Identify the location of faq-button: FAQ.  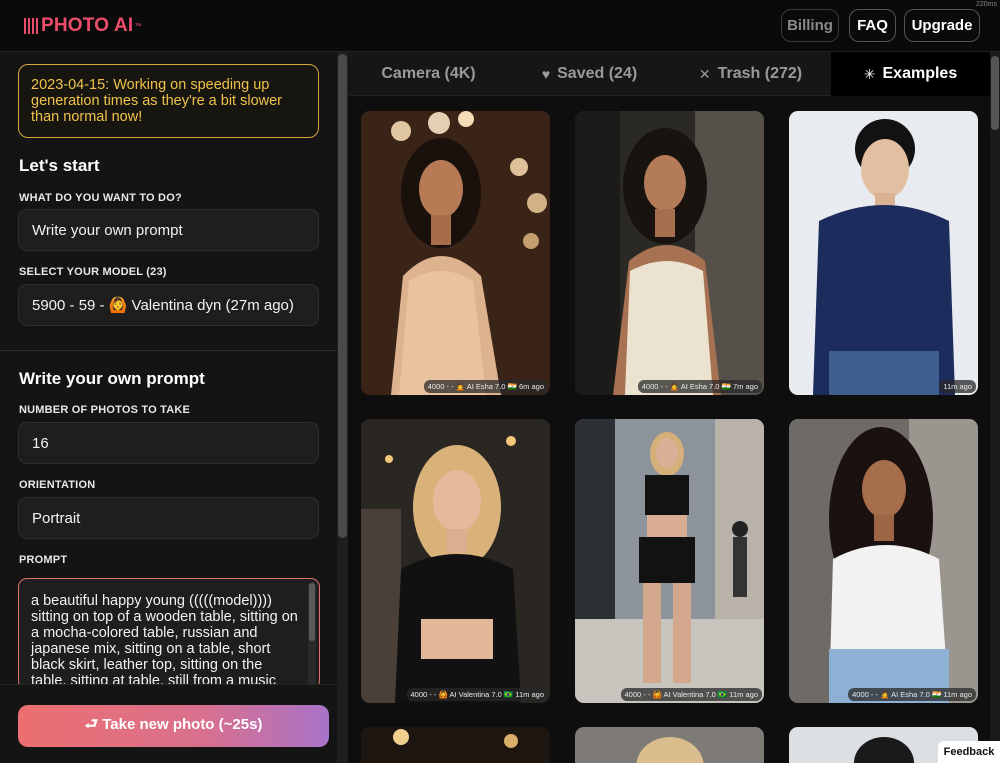
(872, 25).